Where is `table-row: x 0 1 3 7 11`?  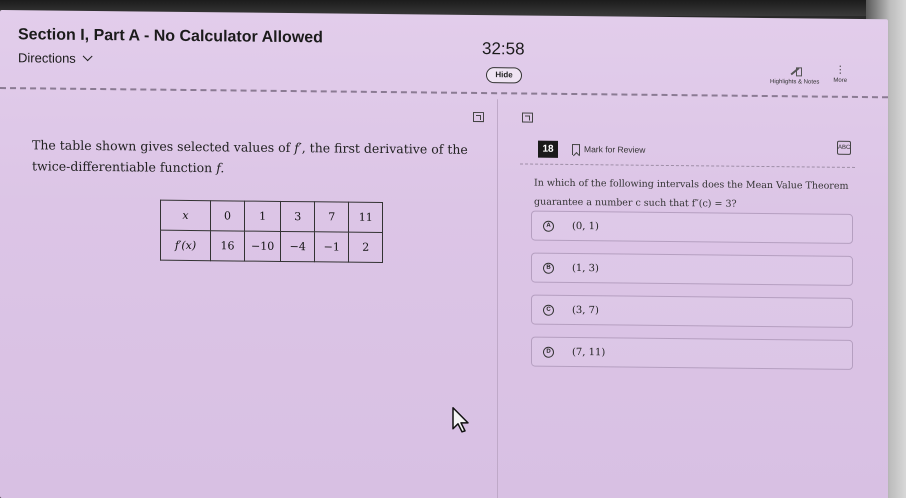 table-row: x 0 1 3 7 11 is located at coordinates (271, 216).